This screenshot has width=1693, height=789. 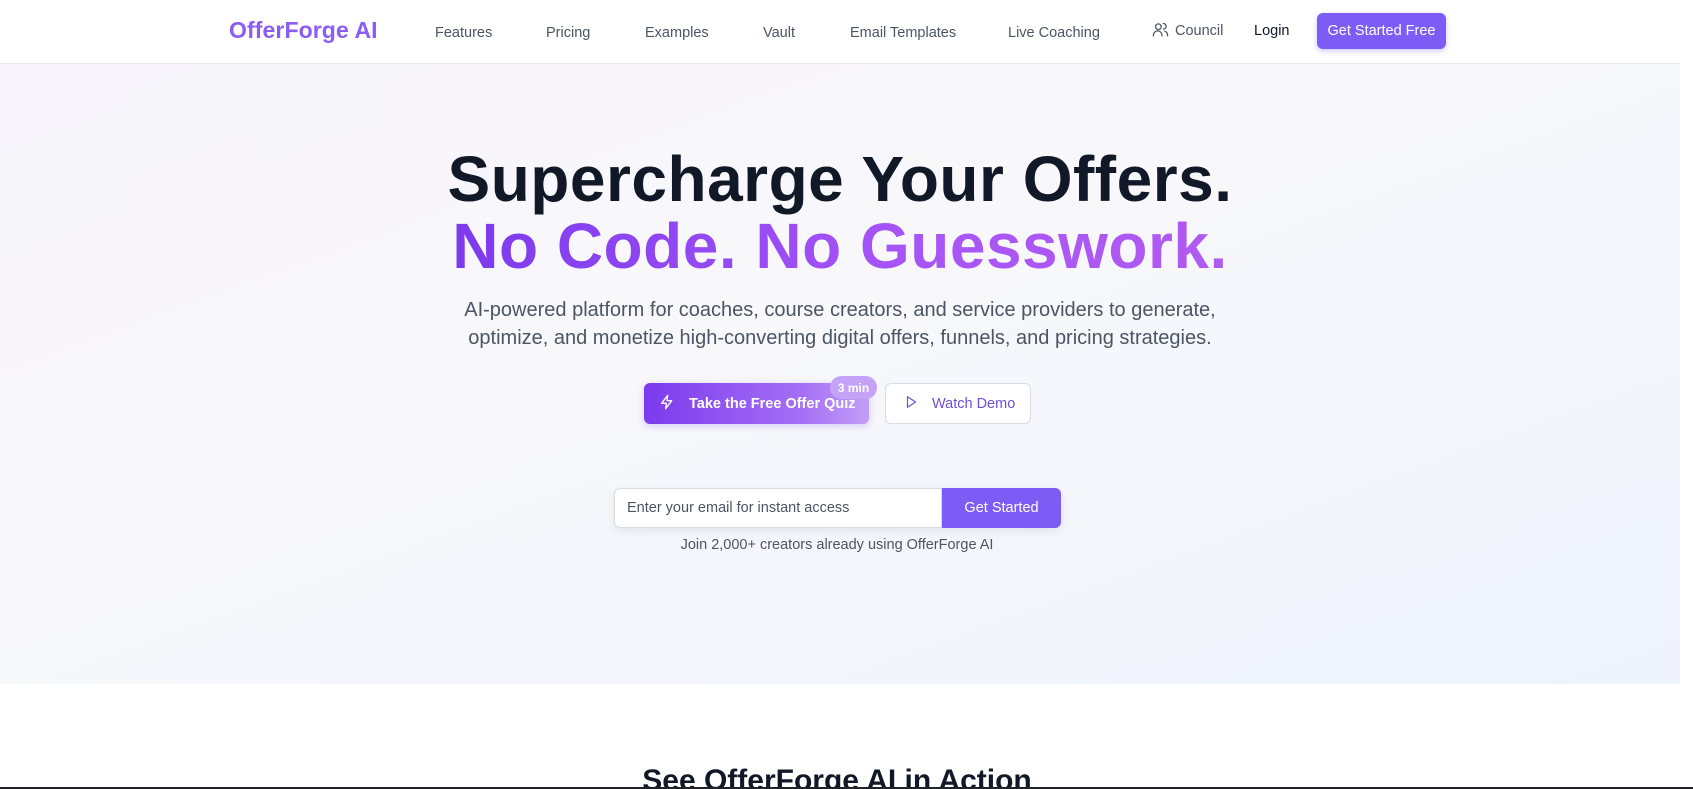 What do you see at coordinates (853, 387) in the screenshot?
I see `quiz-duration-badge: 3 min` at bounding box center [853, 387].